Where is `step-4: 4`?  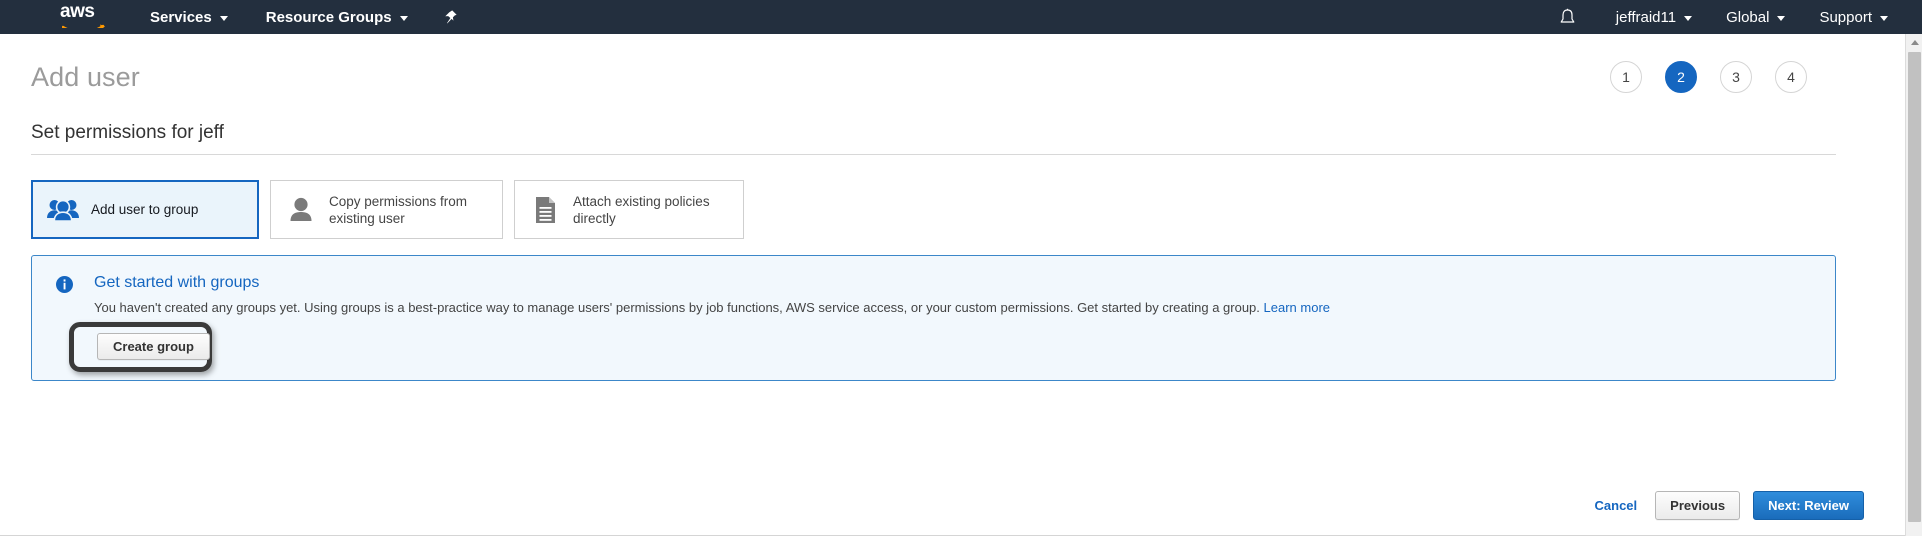 step-4: 4 is located at coordinates (1791, 77).